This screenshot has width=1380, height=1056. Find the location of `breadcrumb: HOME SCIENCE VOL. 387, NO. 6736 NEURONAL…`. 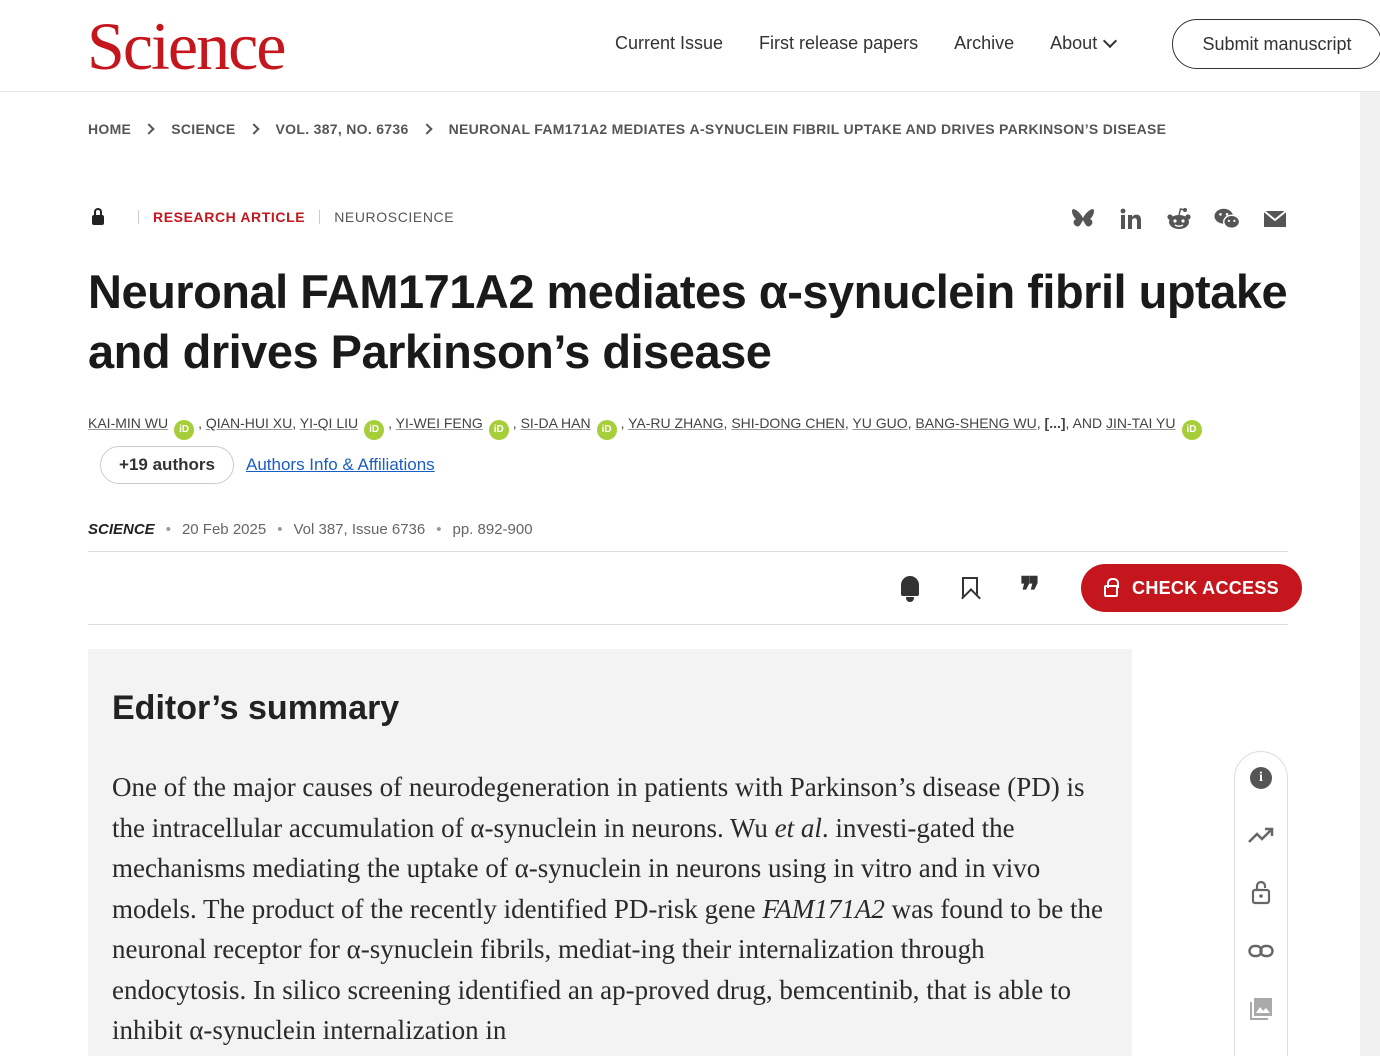

breadcrumb: HOME SCIENCE VOL. 387, NO. 6736 NEURONAL… is located at coordinates (627, 129).